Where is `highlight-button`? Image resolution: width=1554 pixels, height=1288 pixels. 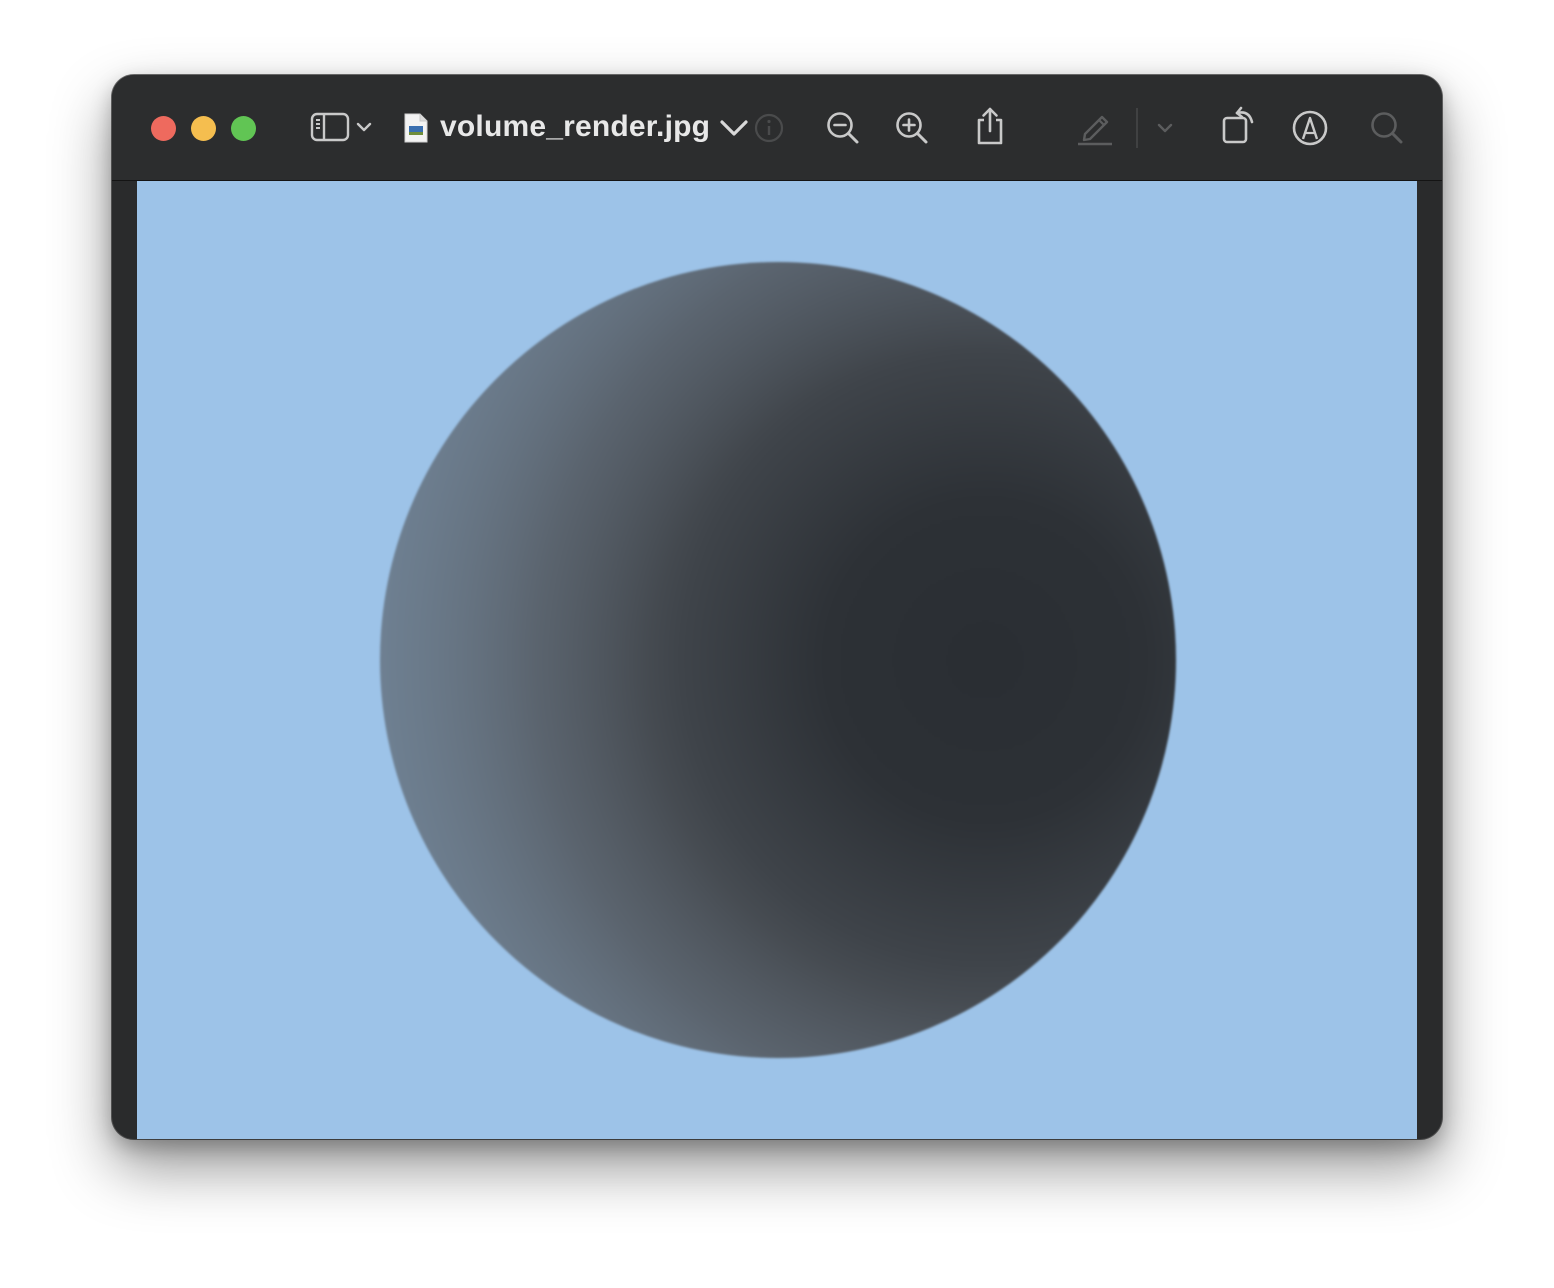 highlight-button is located at coordinates (1095, 127).